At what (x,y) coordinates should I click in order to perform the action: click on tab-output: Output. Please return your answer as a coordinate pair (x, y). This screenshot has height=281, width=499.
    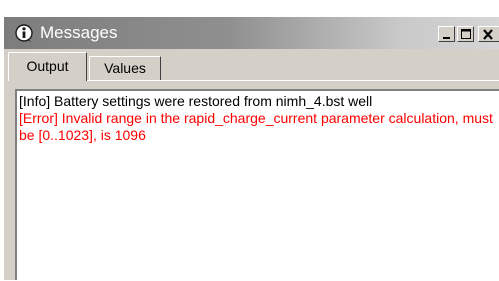
    Looking at the image, I should click on (47, 66).